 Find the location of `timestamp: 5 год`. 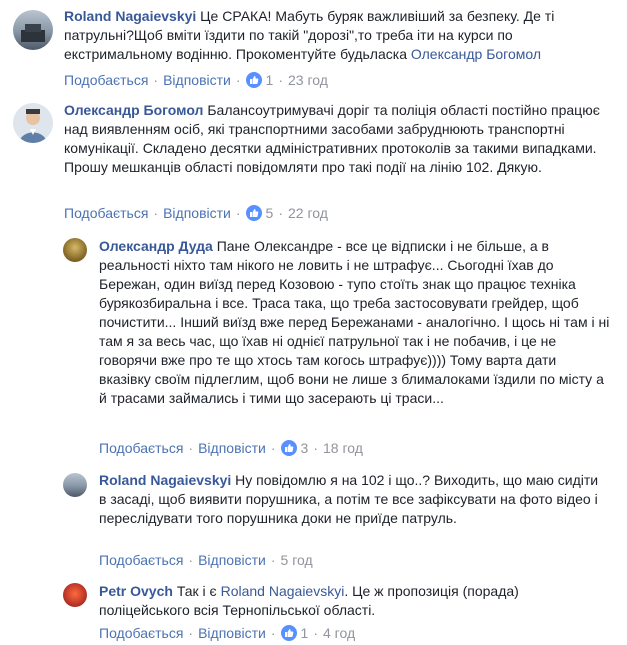

timestamp: 5 год is located at coordinates (297, 560).